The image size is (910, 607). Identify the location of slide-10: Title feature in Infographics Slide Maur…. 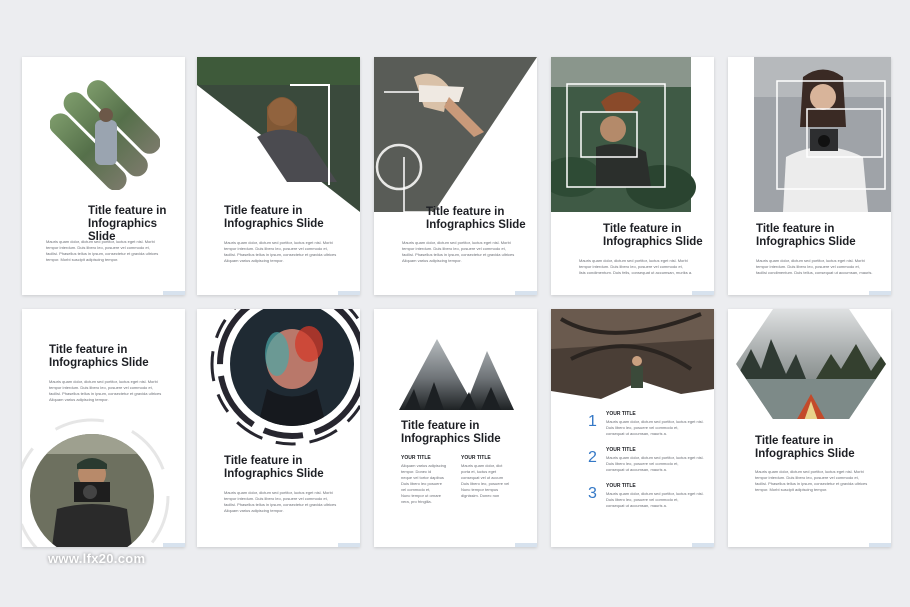
(809, 428).